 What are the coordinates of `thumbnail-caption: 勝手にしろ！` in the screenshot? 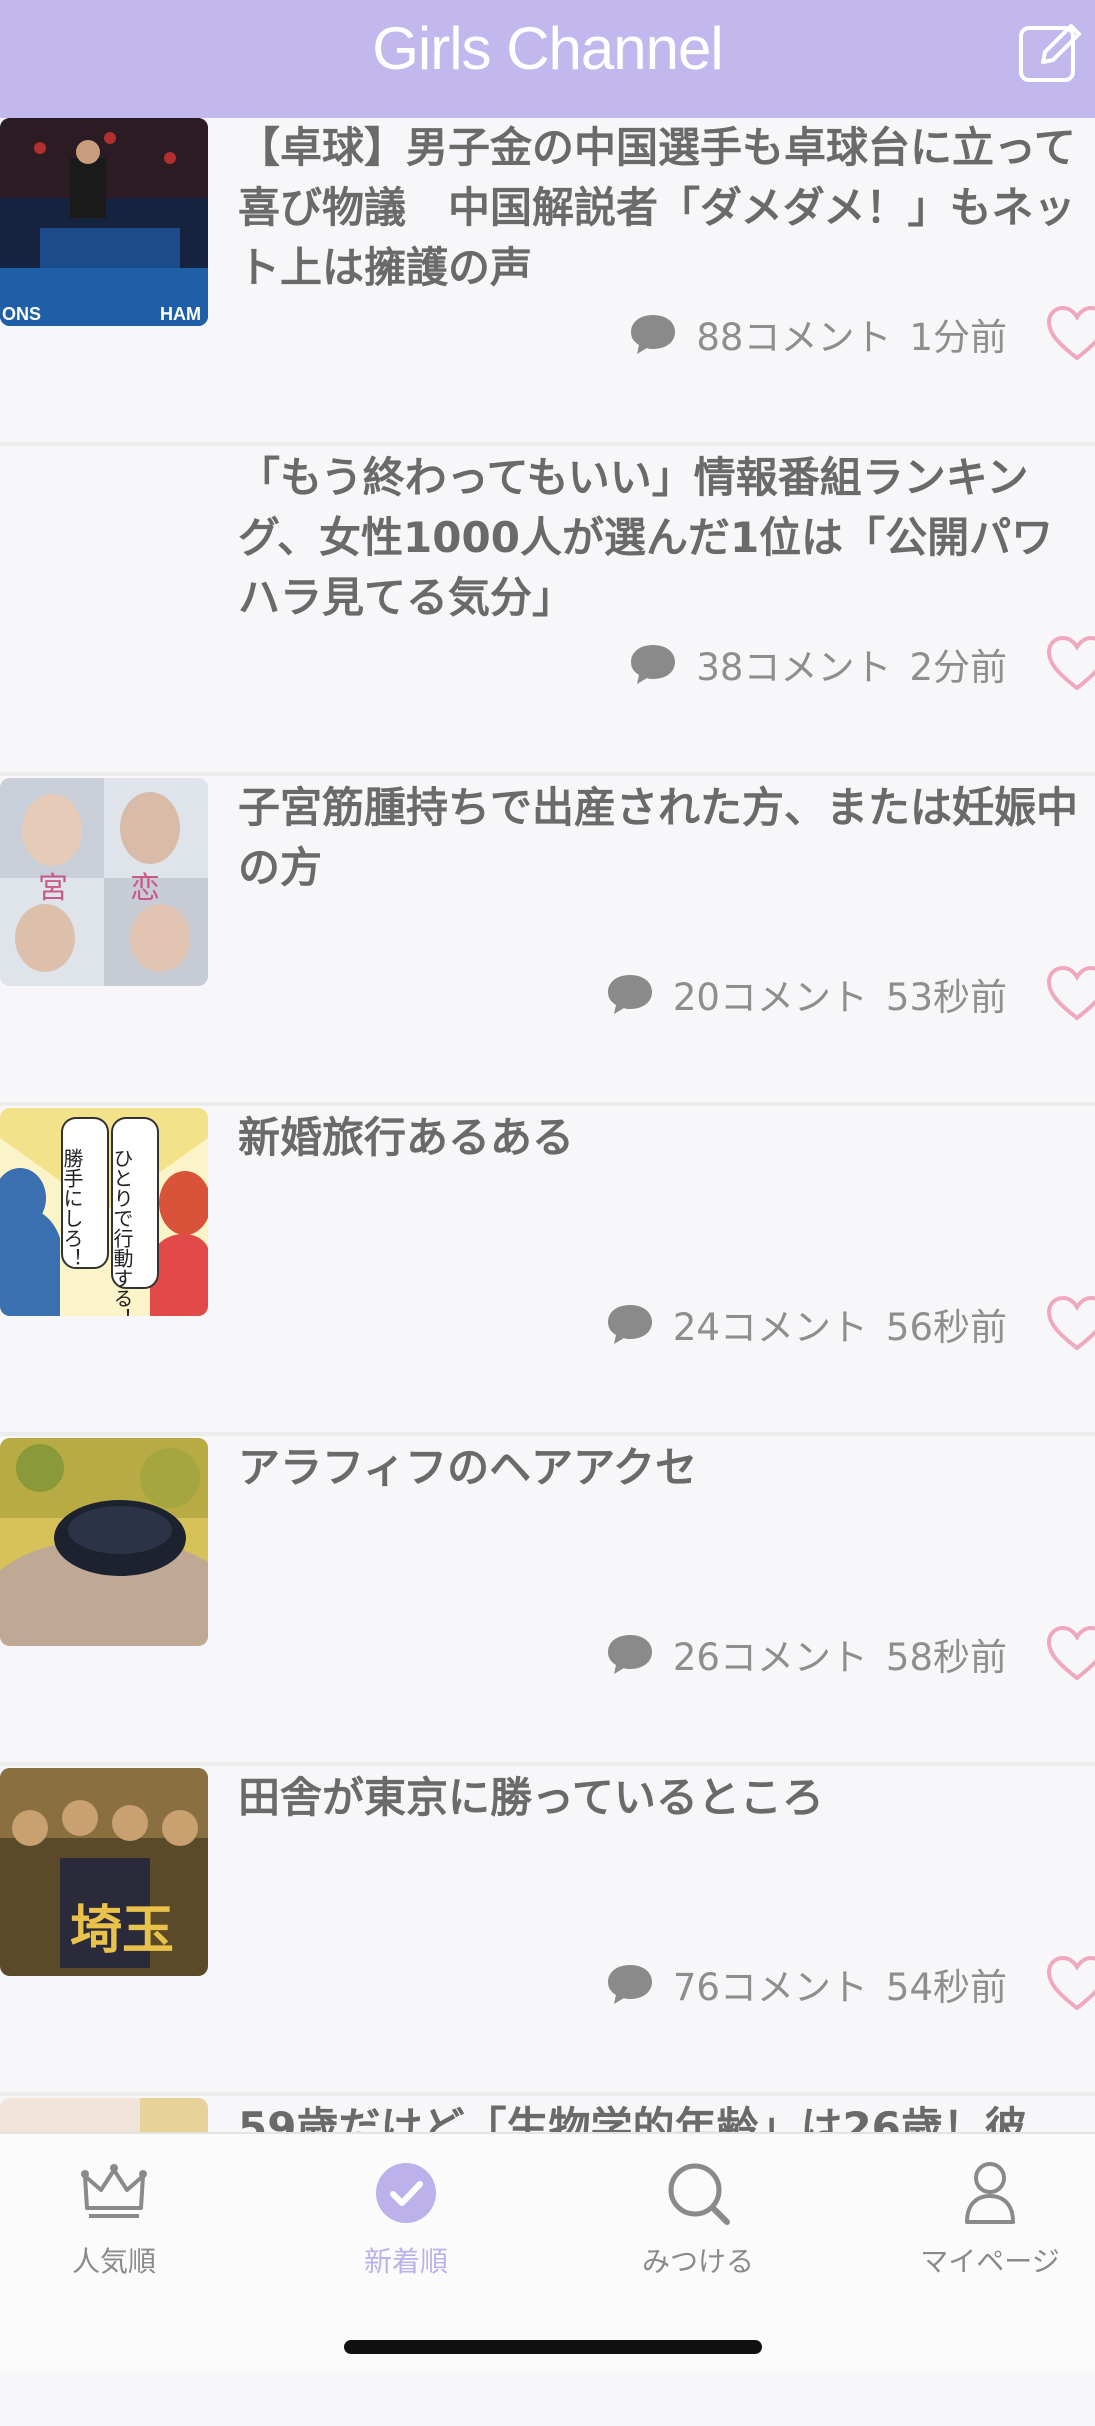 It's located at (72, 1208).